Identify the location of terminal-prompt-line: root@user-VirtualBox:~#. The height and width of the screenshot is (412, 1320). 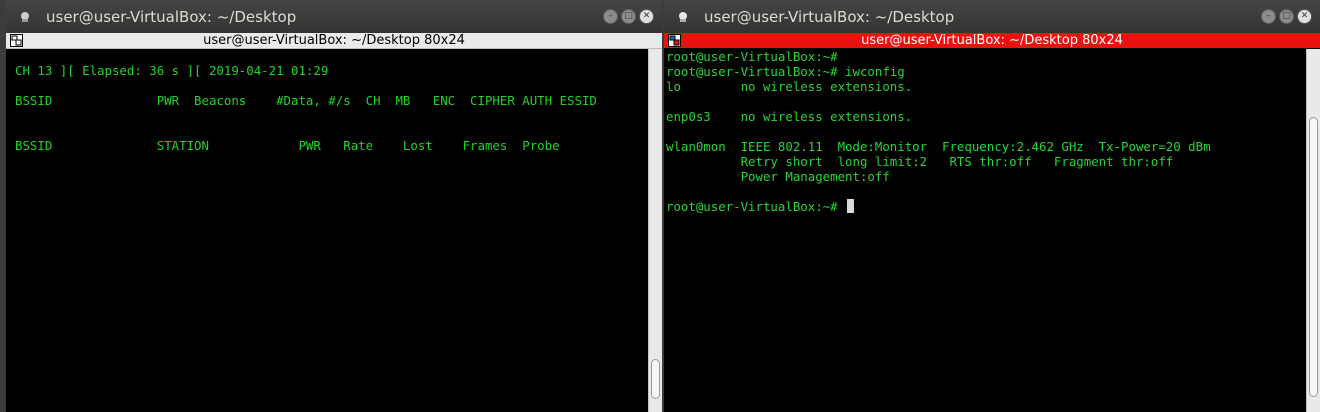
(986, 206).